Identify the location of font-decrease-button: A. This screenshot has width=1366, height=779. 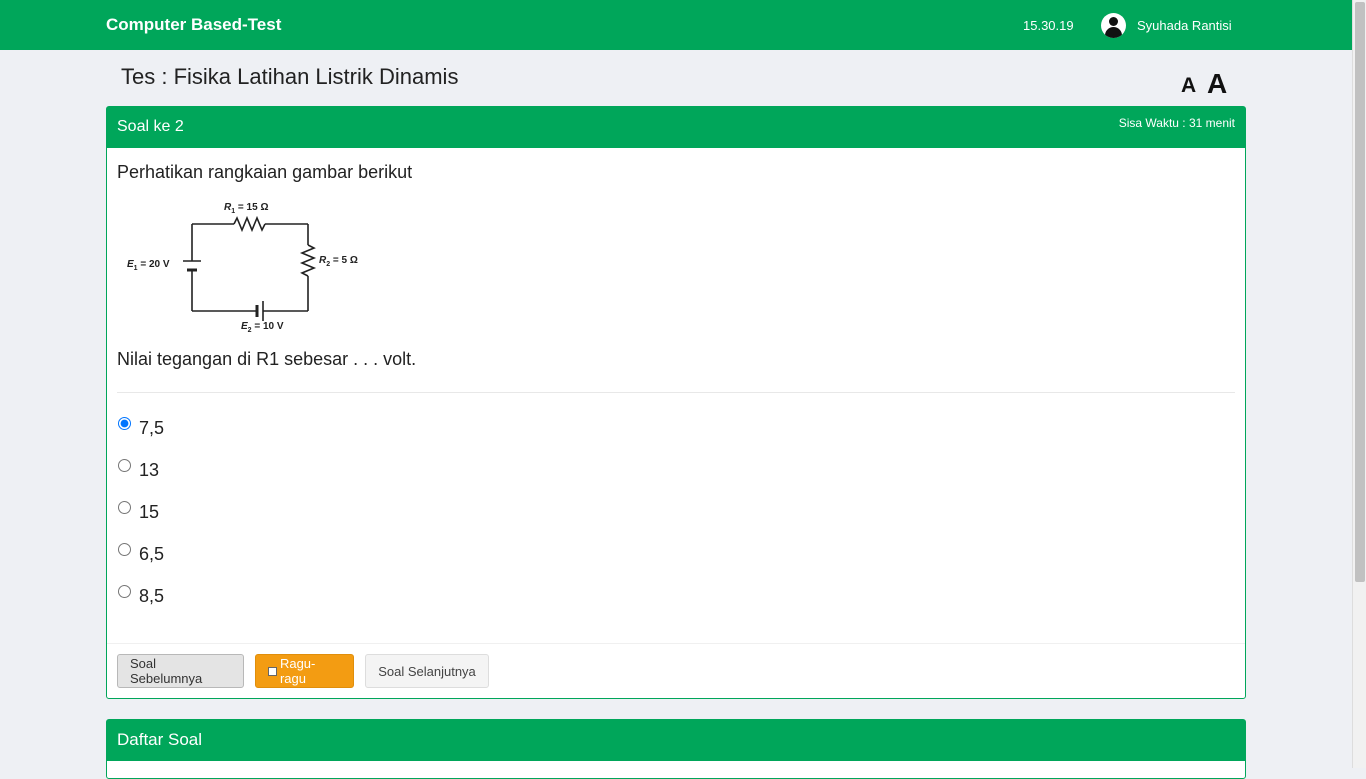
(1188, 86).